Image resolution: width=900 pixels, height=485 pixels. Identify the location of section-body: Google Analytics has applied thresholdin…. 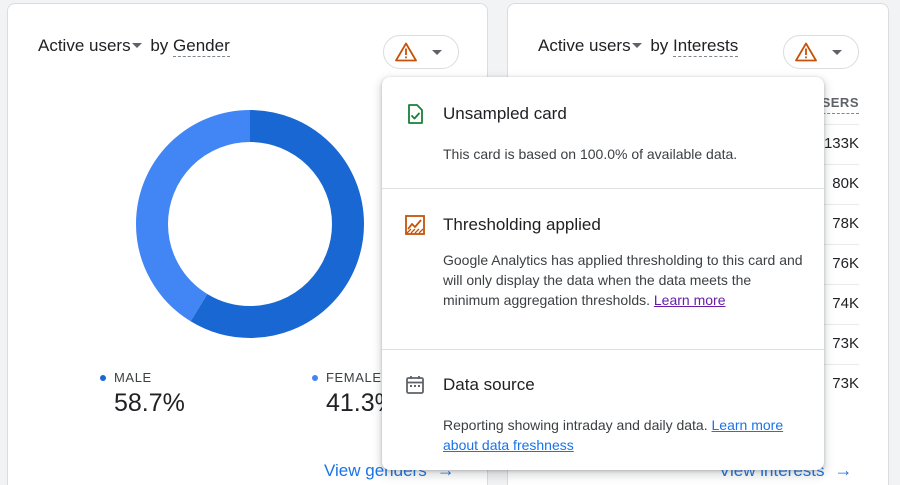
(623, 280).